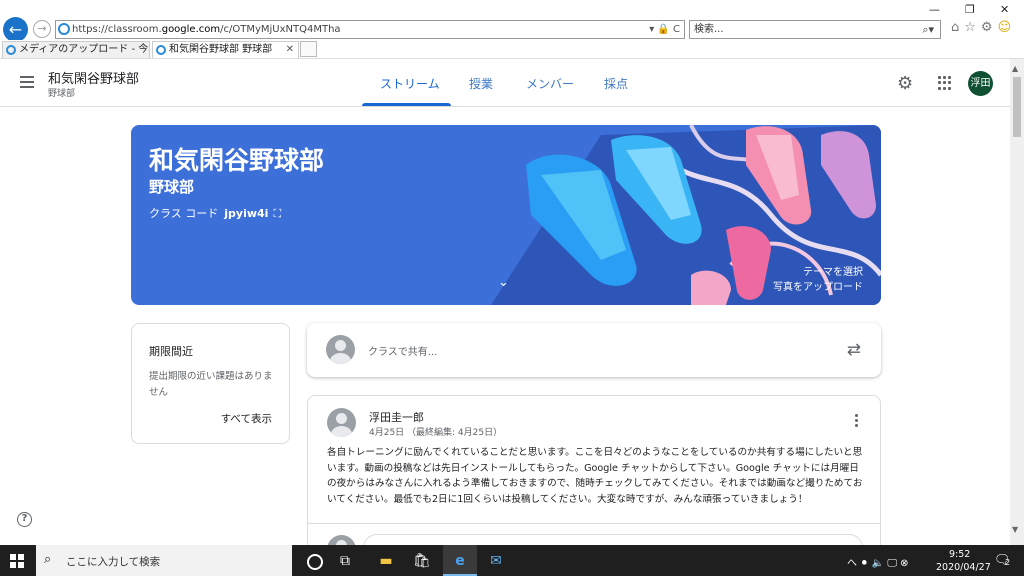  Describe the element at coordinates (505, 83) in the screenshot. I see `classroom-header: 和気閑谷野球部 野球部 ストリーム 授業 メンバー 採点` at that location.